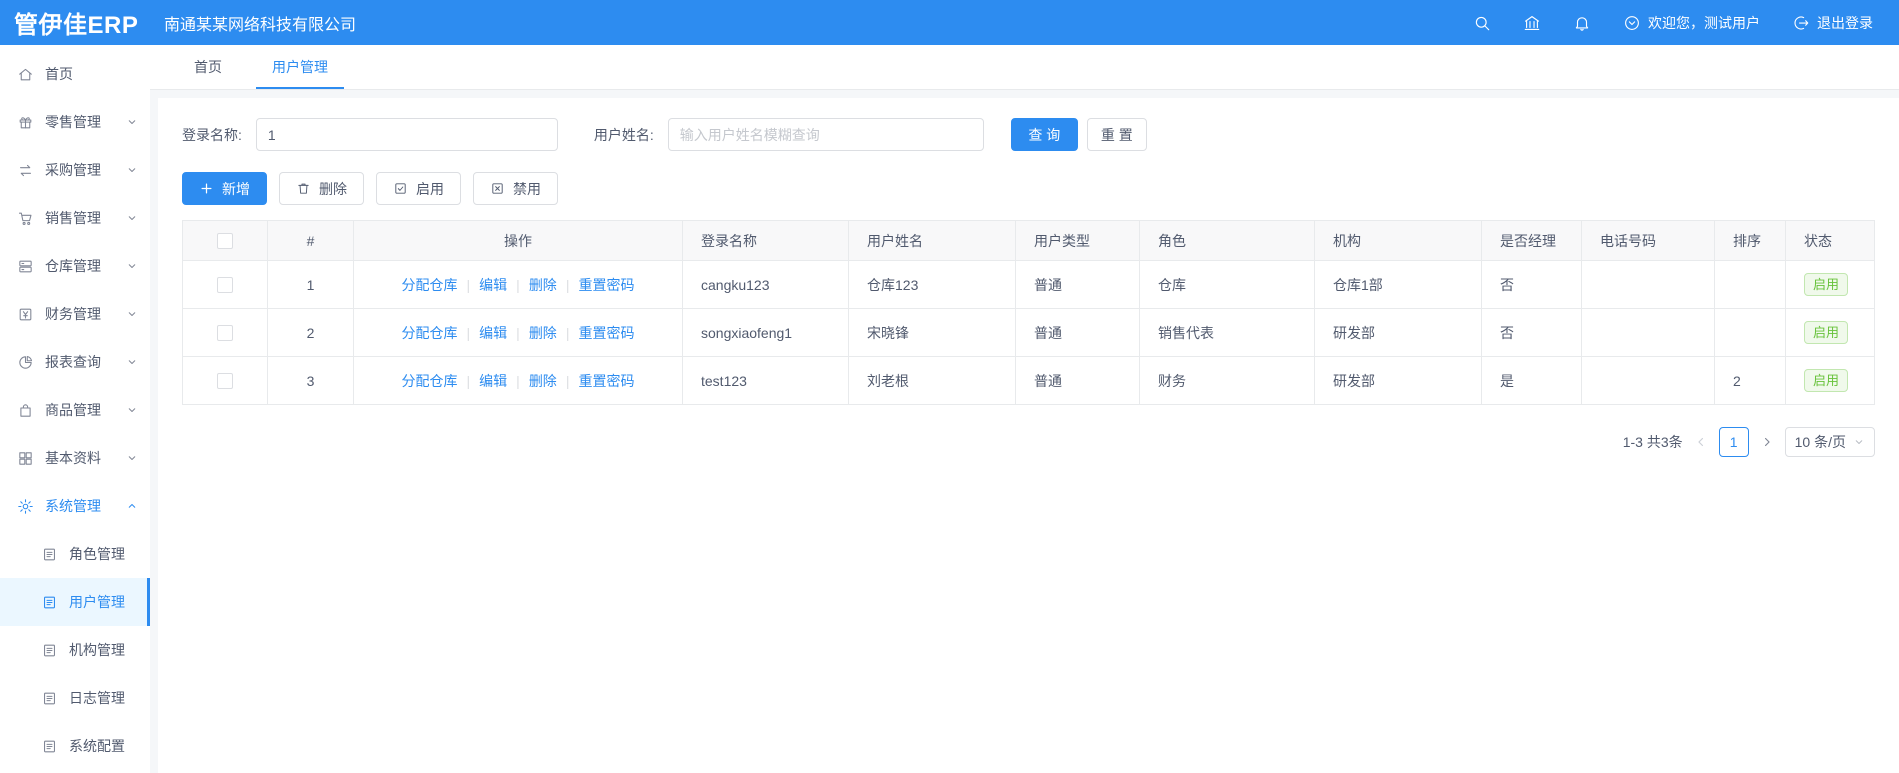 This screenshot has width=1899, height=773. What do you see at coordinates (497, 188) in the screenshot?
I see `x-square-icon` at bounding box center [497, 188].